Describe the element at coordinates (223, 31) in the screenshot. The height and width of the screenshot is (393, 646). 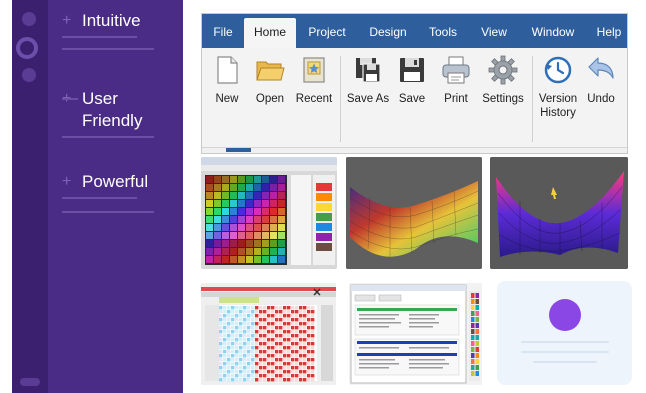
I see `menu-file: File` at that location.